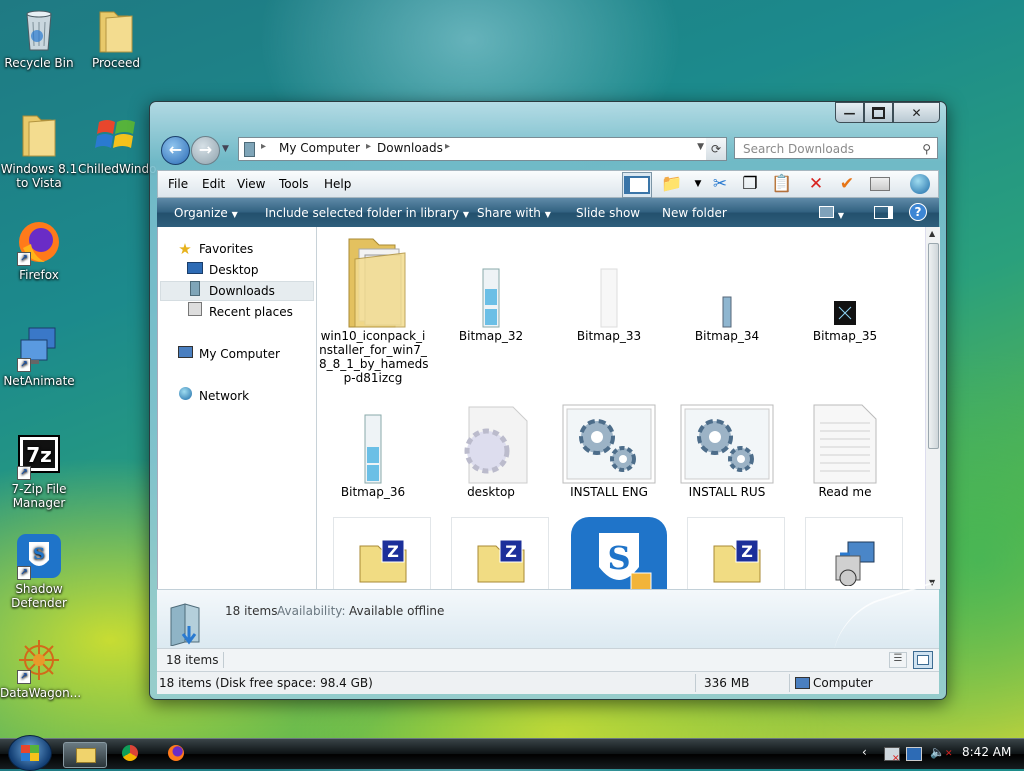 This screenshot has height=771, width=1024. I want to click on folder-icon, so click(249, 149).